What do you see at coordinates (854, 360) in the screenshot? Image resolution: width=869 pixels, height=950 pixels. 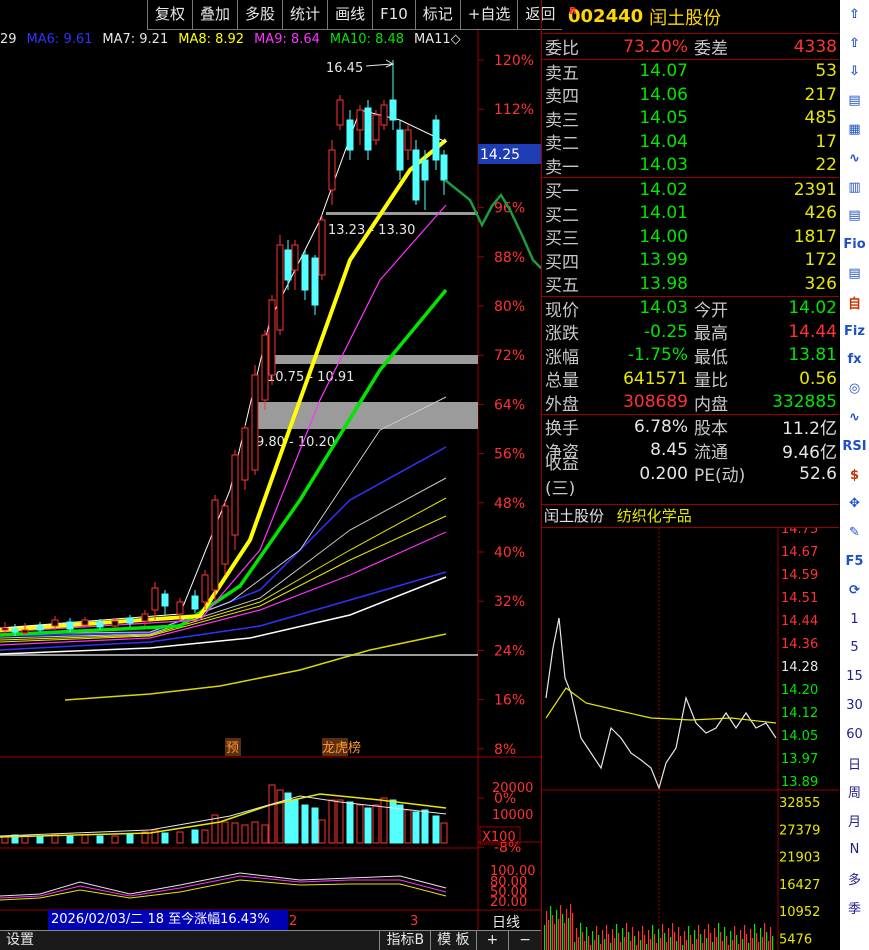 I see `tool-icon-12: fx` at bounding box center [854, 360].